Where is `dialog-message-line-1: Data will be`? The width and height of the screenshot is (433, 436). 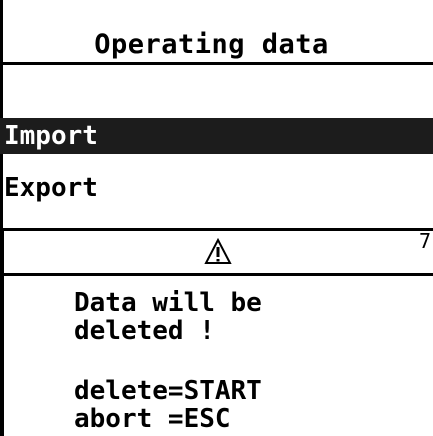 dialog-message-line-1: Data will be is located at coordinates (168, 303).